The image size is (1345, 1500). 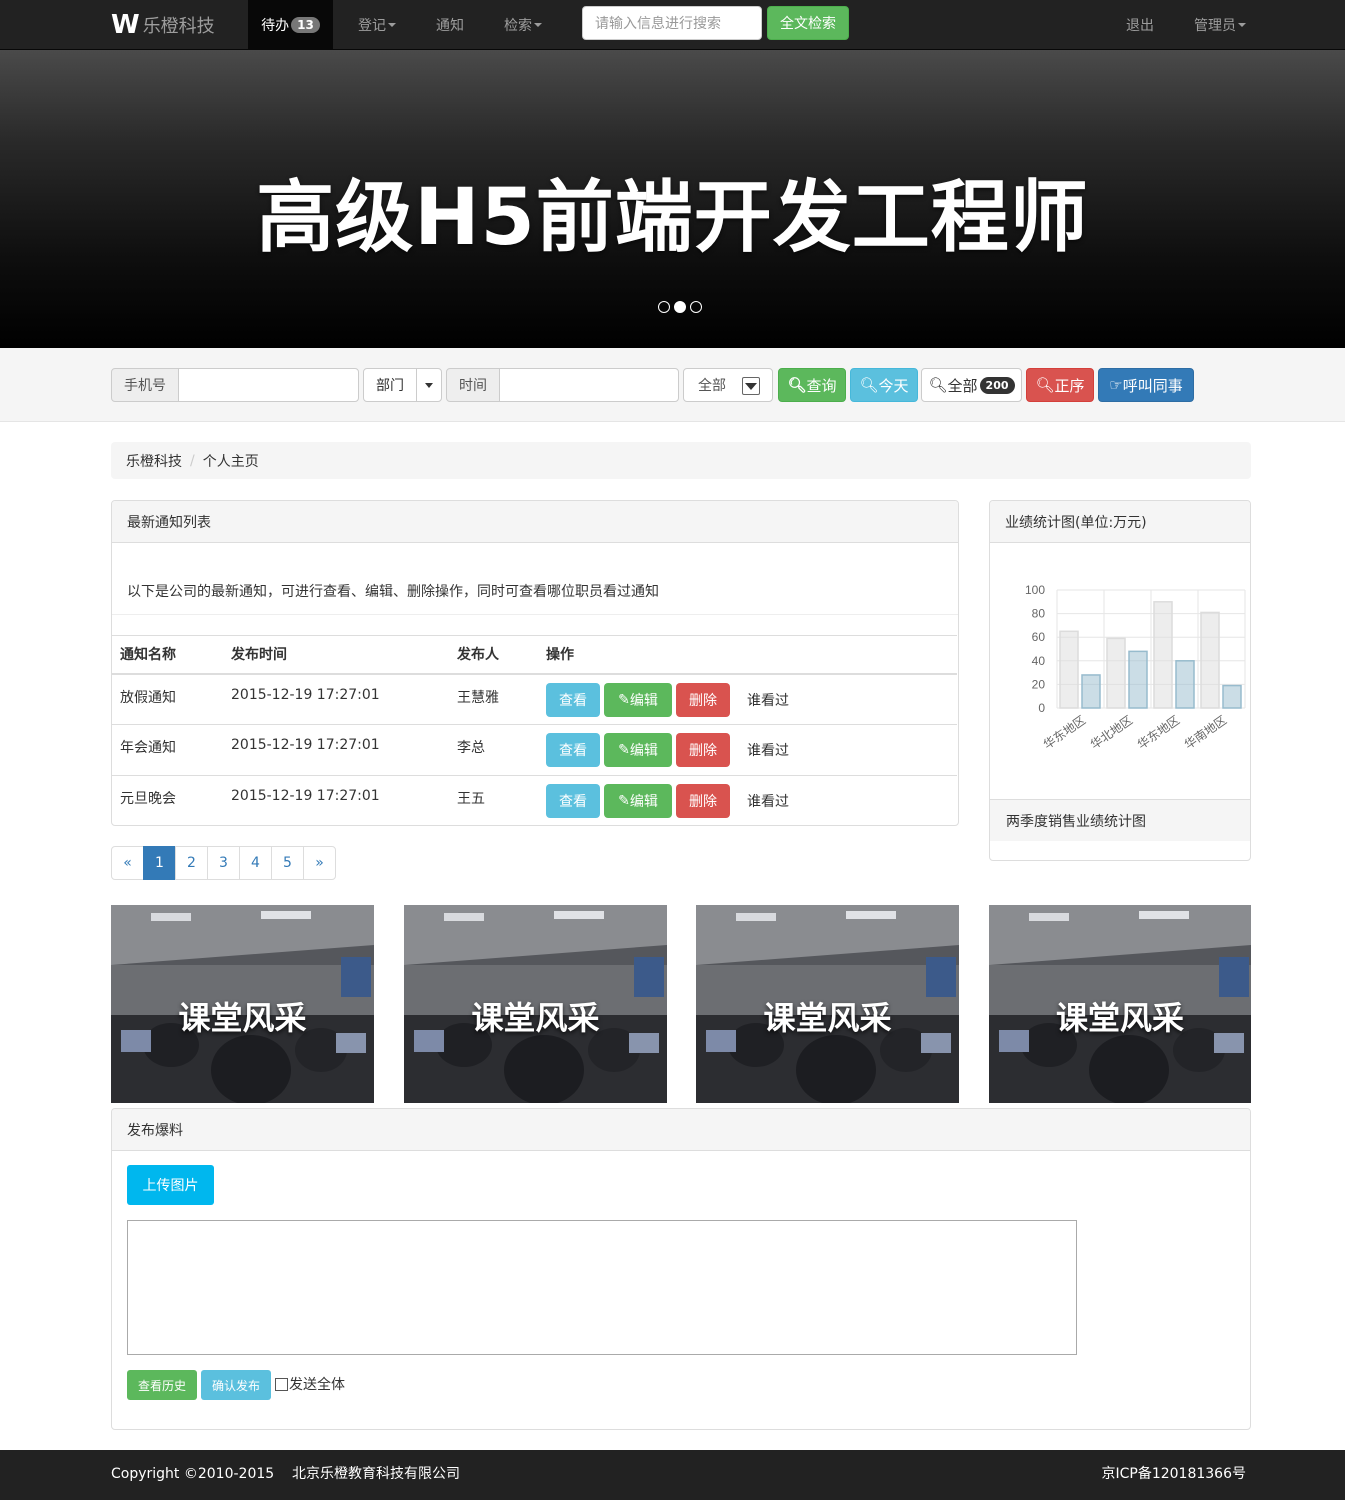 I want to click on photo-caption: 课堂风采, so click(x=535, y=1018).